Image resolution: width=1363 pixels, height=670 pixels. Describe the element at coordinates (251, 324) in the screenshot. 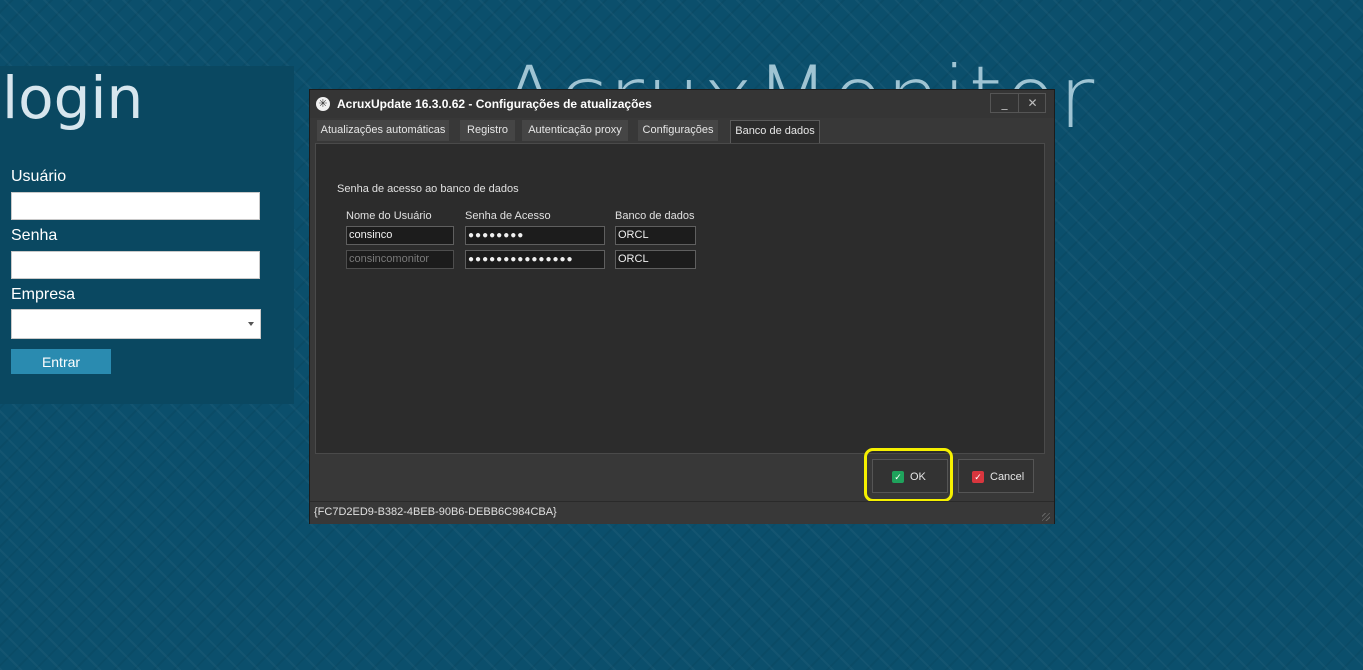

I see `chevron-down-icon` at that location.